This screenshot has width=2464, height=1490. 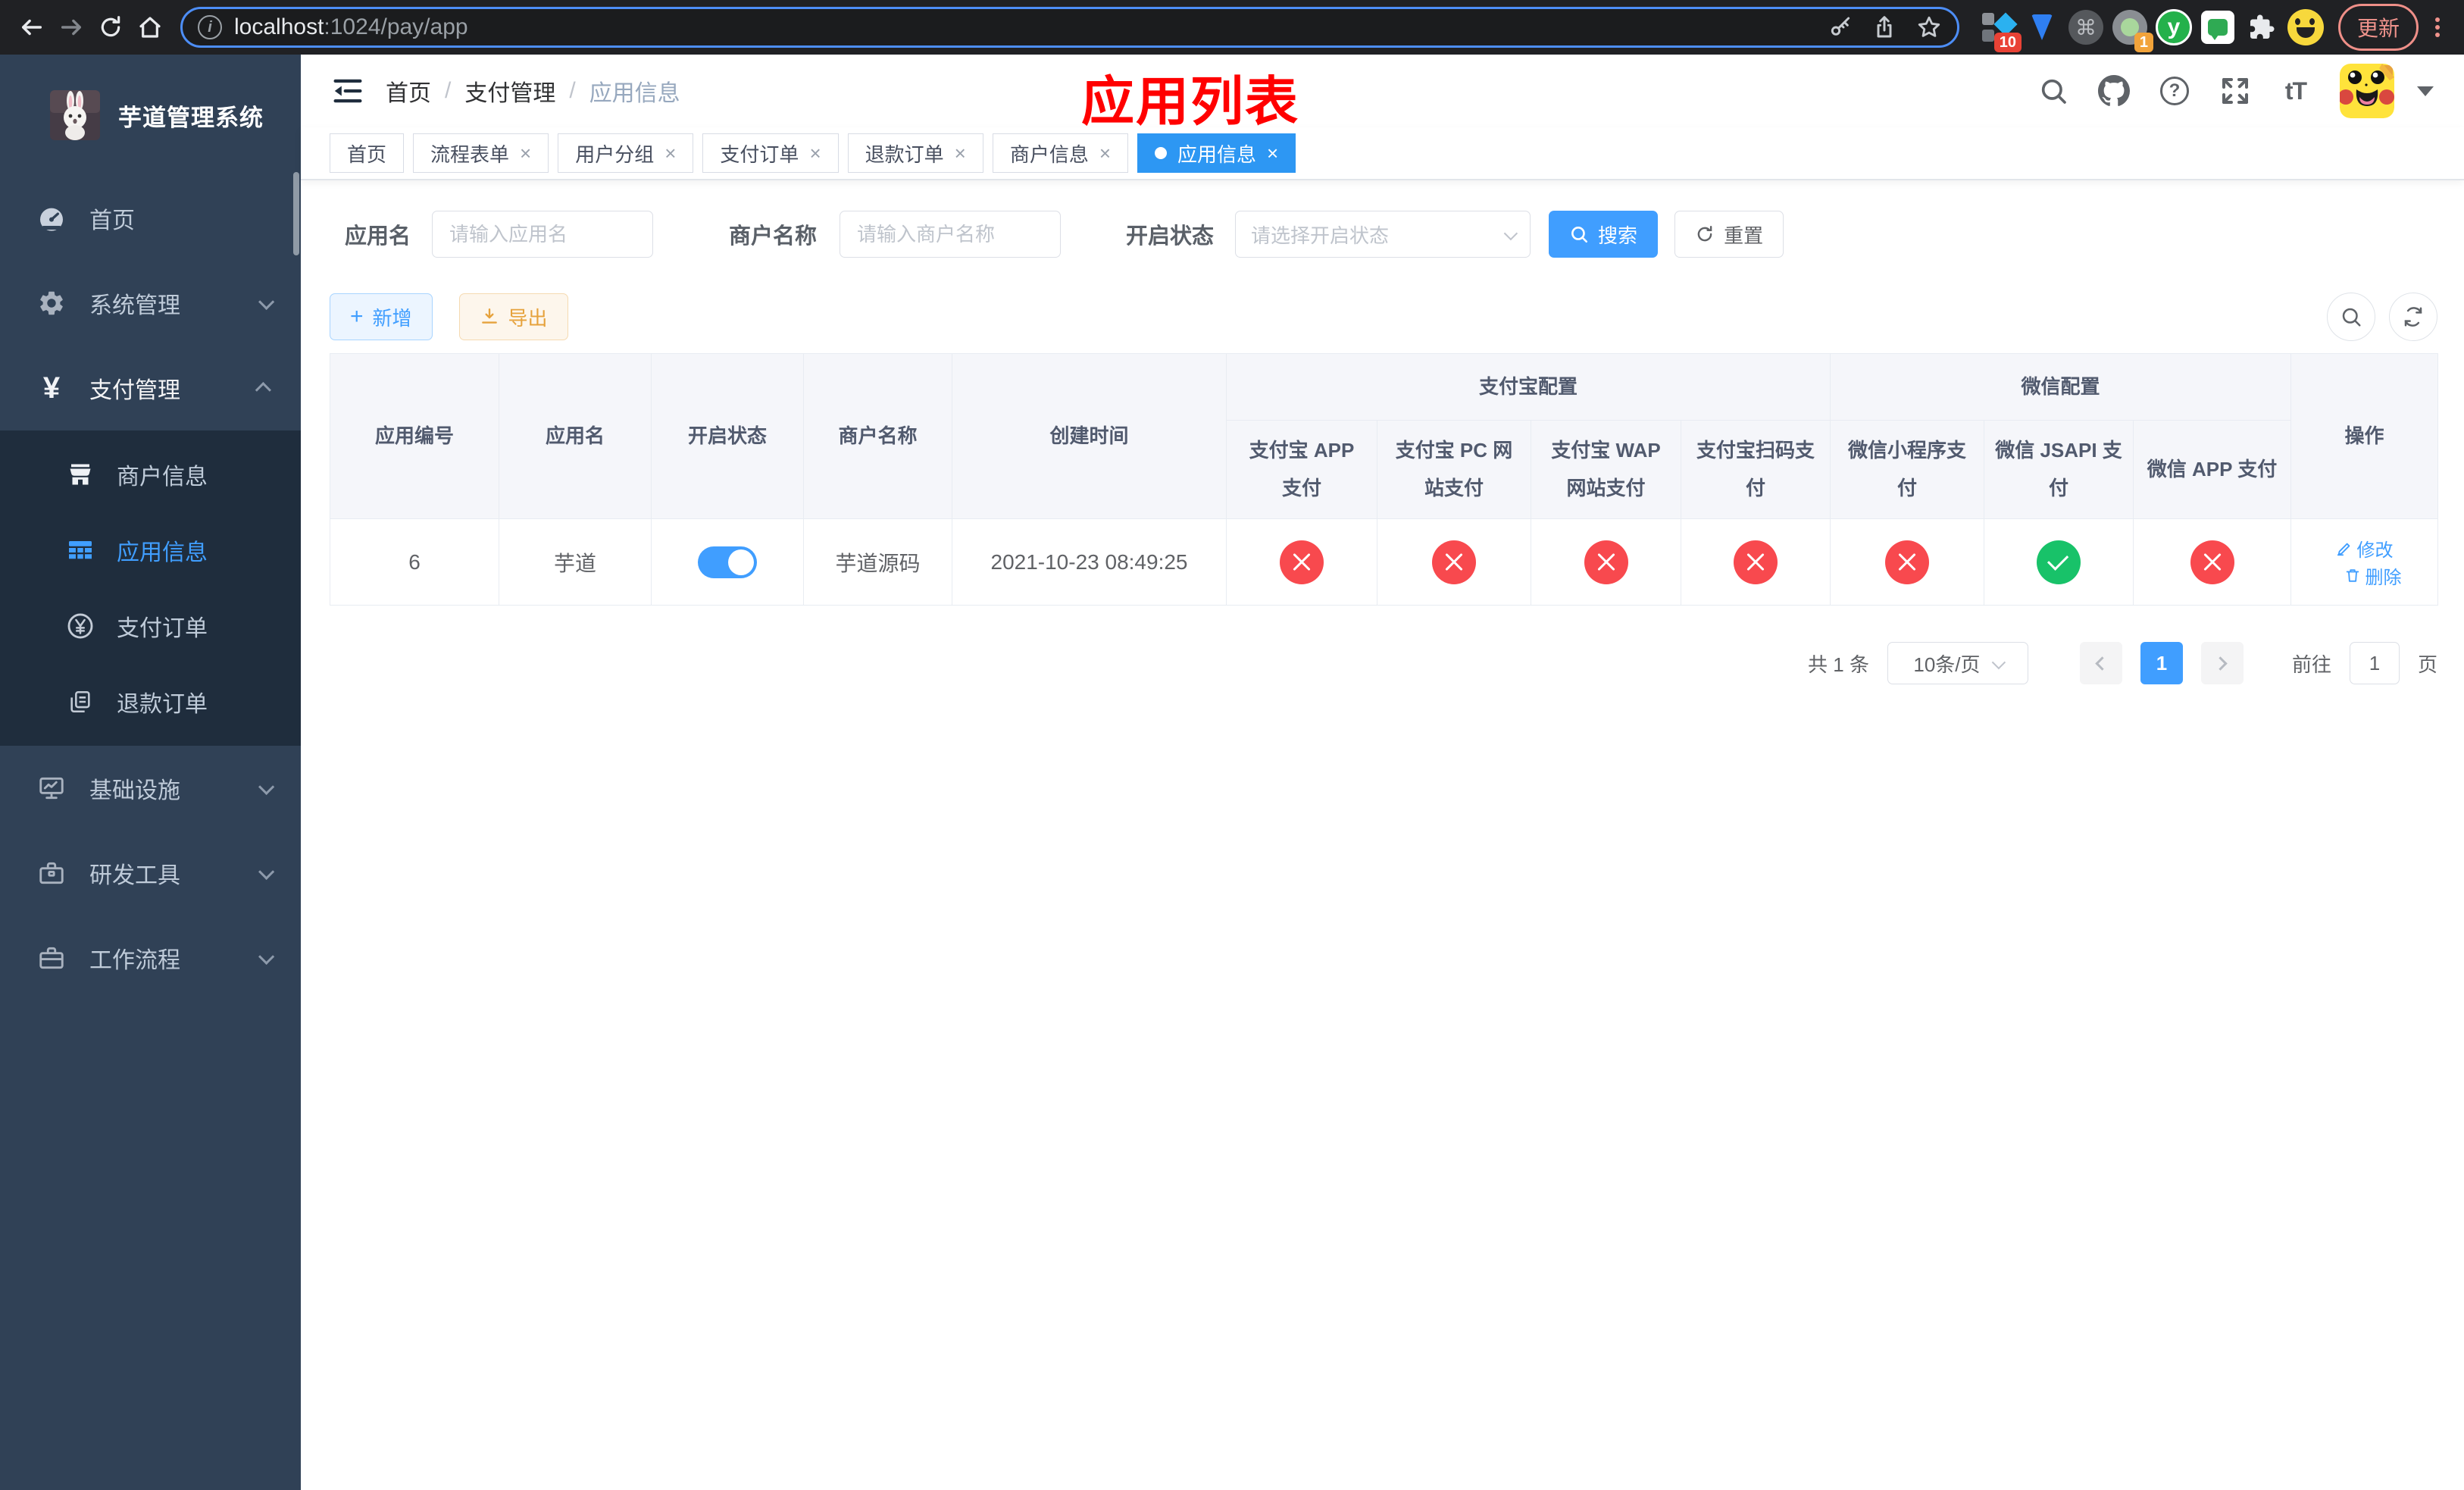 What do you see at coordinates (75, 115) in the screenshot?
I see `logo-rabbit-image` at bounding box center [75, 115].